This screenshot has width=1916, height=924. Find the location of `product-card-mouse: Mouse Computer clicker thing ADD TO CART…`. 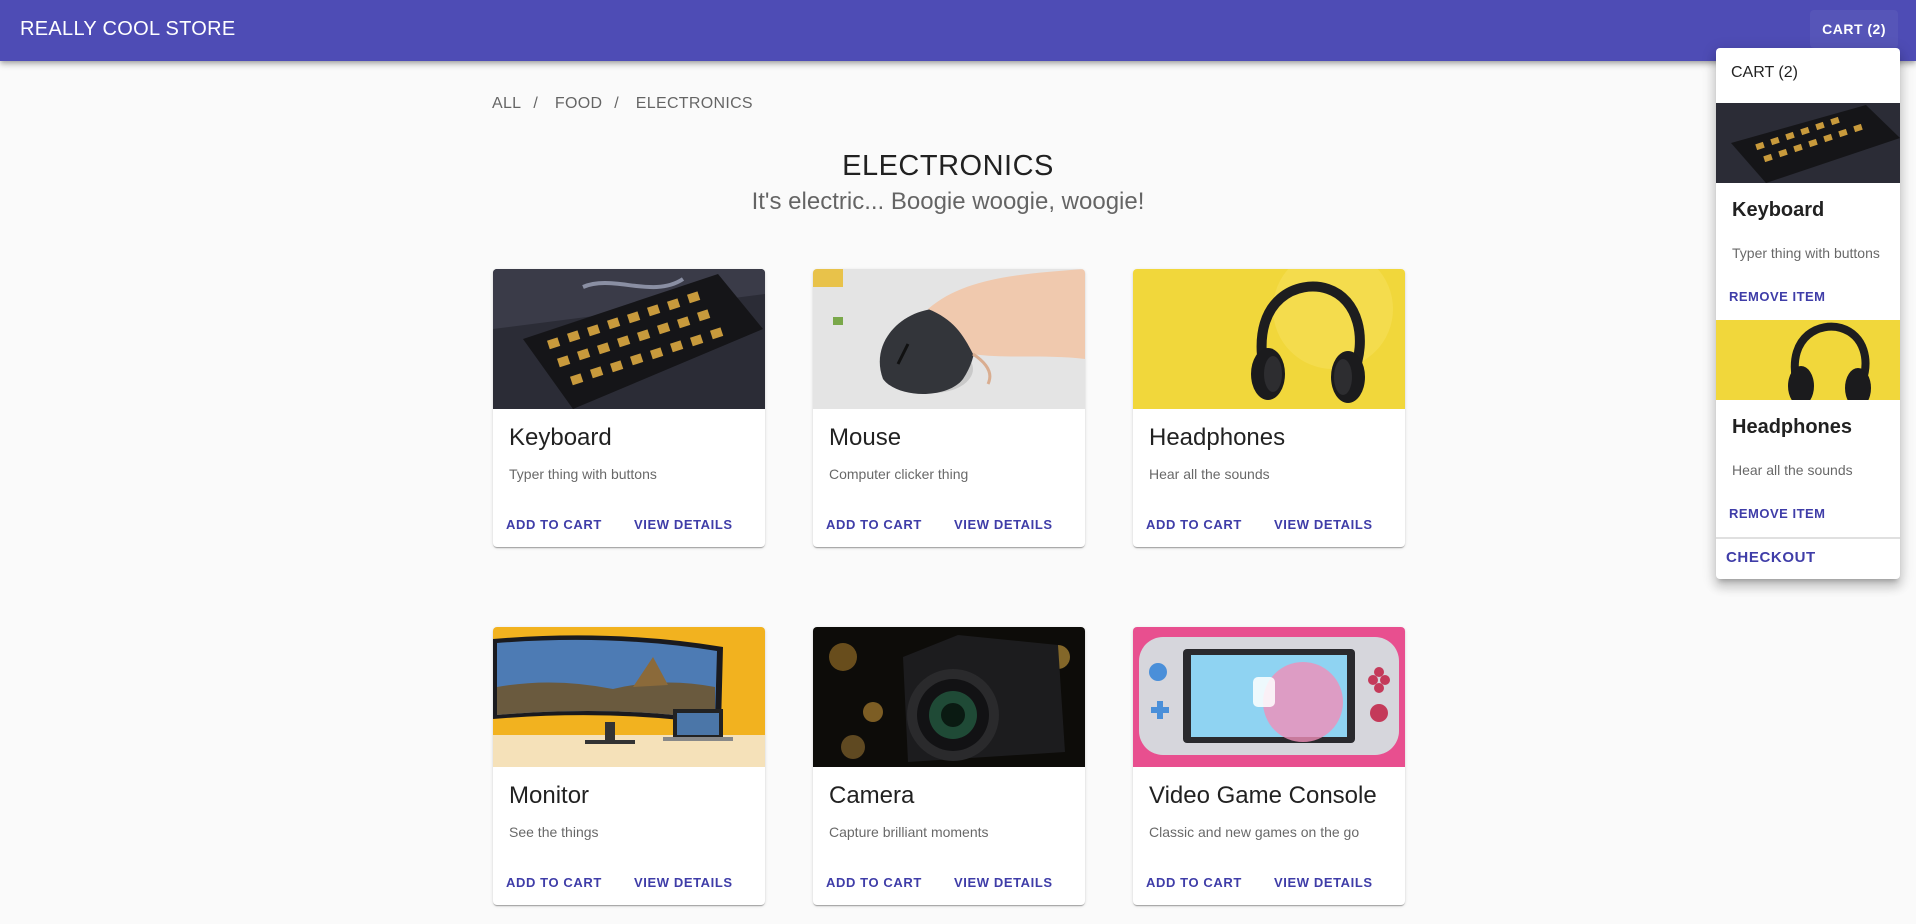

product-card-mouse: Mouse Computer clicker thing ADD TO CART… is located at coordinates (949, 408).